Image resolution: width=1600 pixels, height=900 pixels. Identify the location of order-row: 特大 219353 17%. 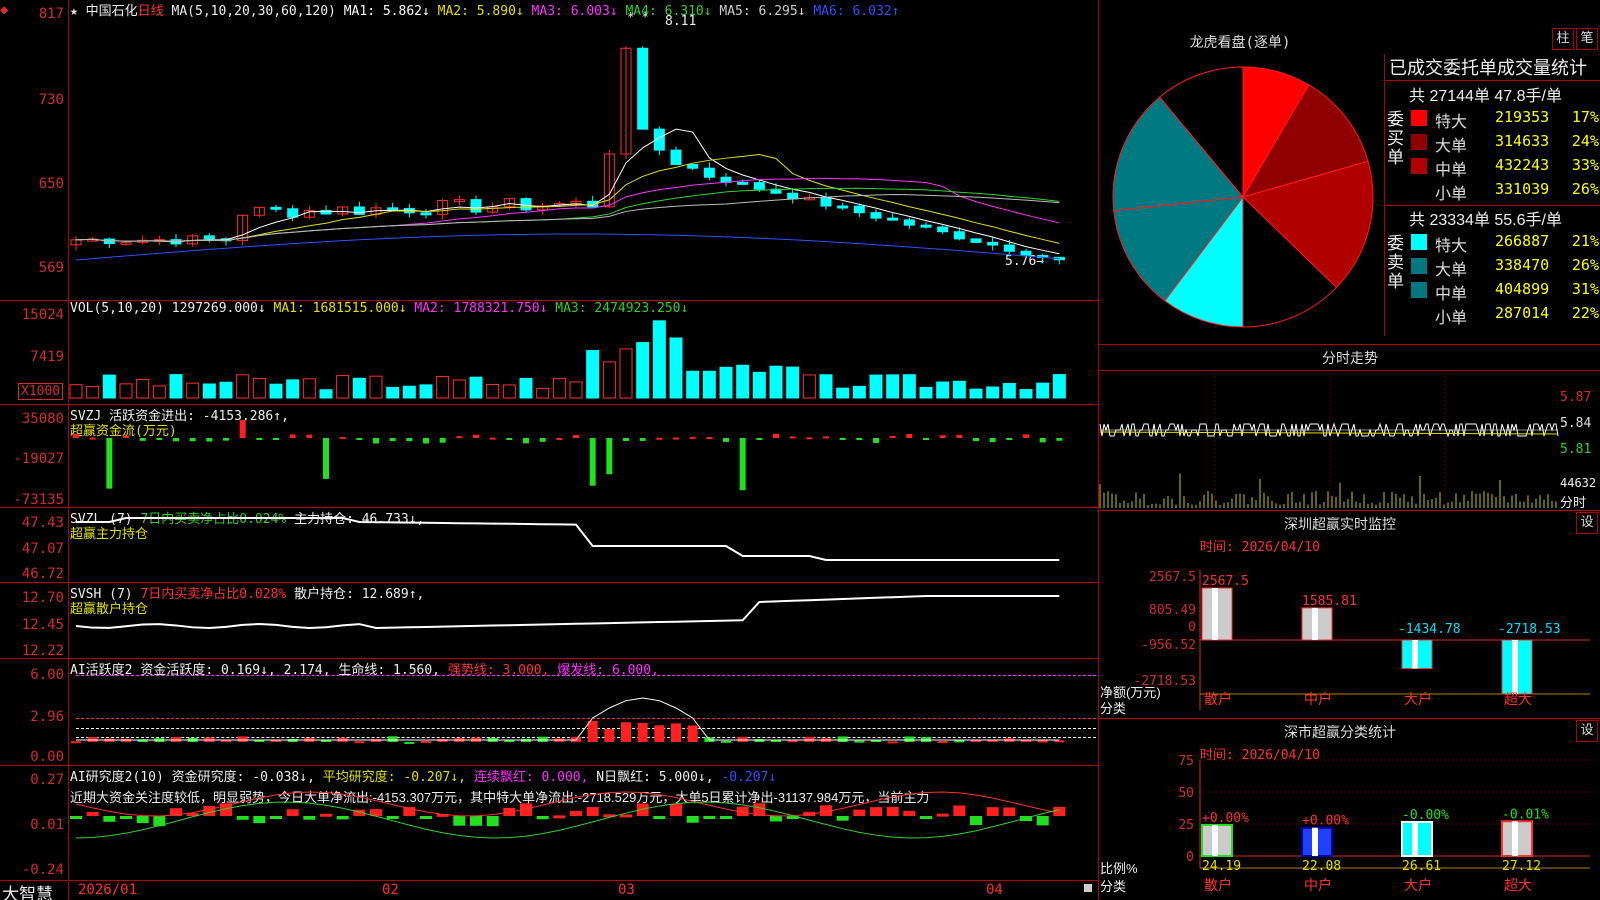
(1503, 118).